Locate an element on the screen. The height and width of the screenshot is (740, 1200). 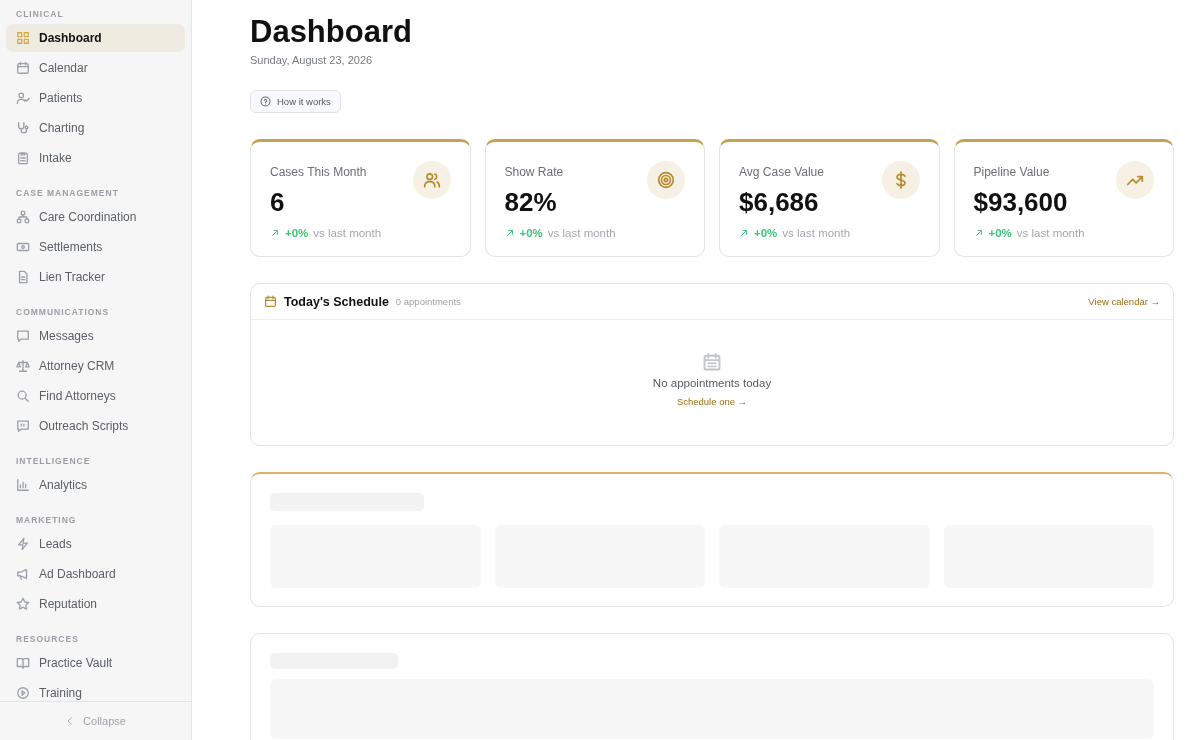
stat-label: Show Rate is located at coordinates (534, 172).